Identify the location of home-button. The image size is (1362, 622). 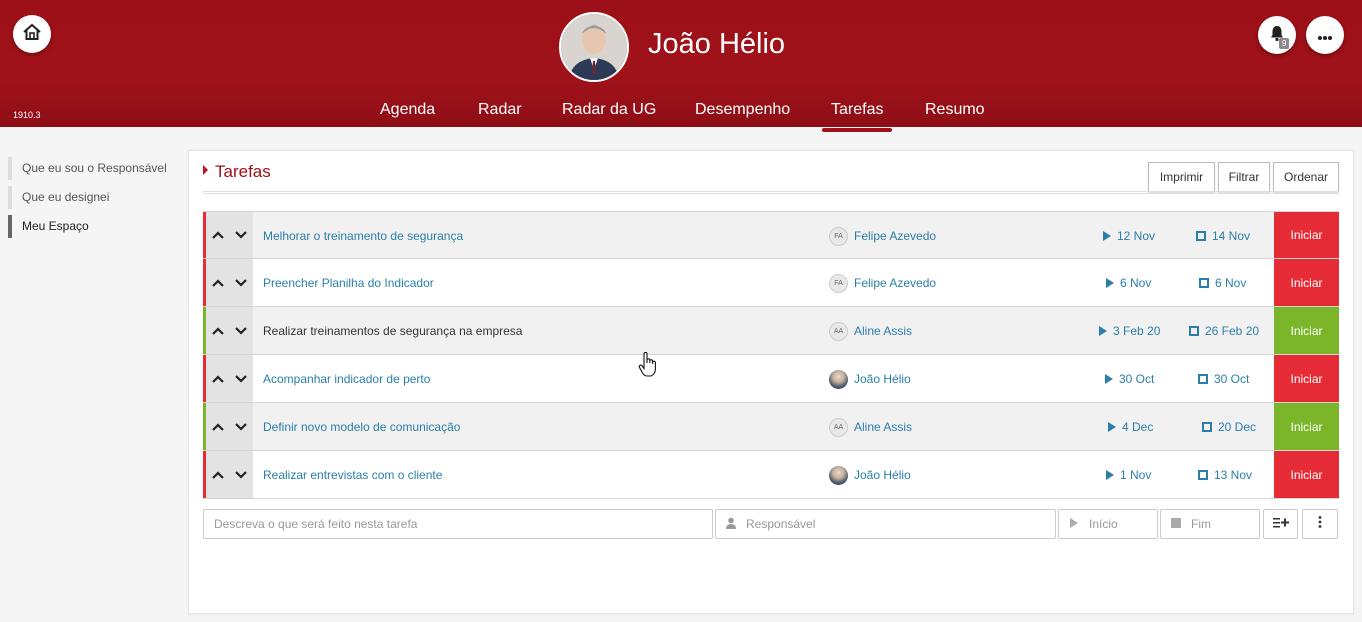
(32, 34).